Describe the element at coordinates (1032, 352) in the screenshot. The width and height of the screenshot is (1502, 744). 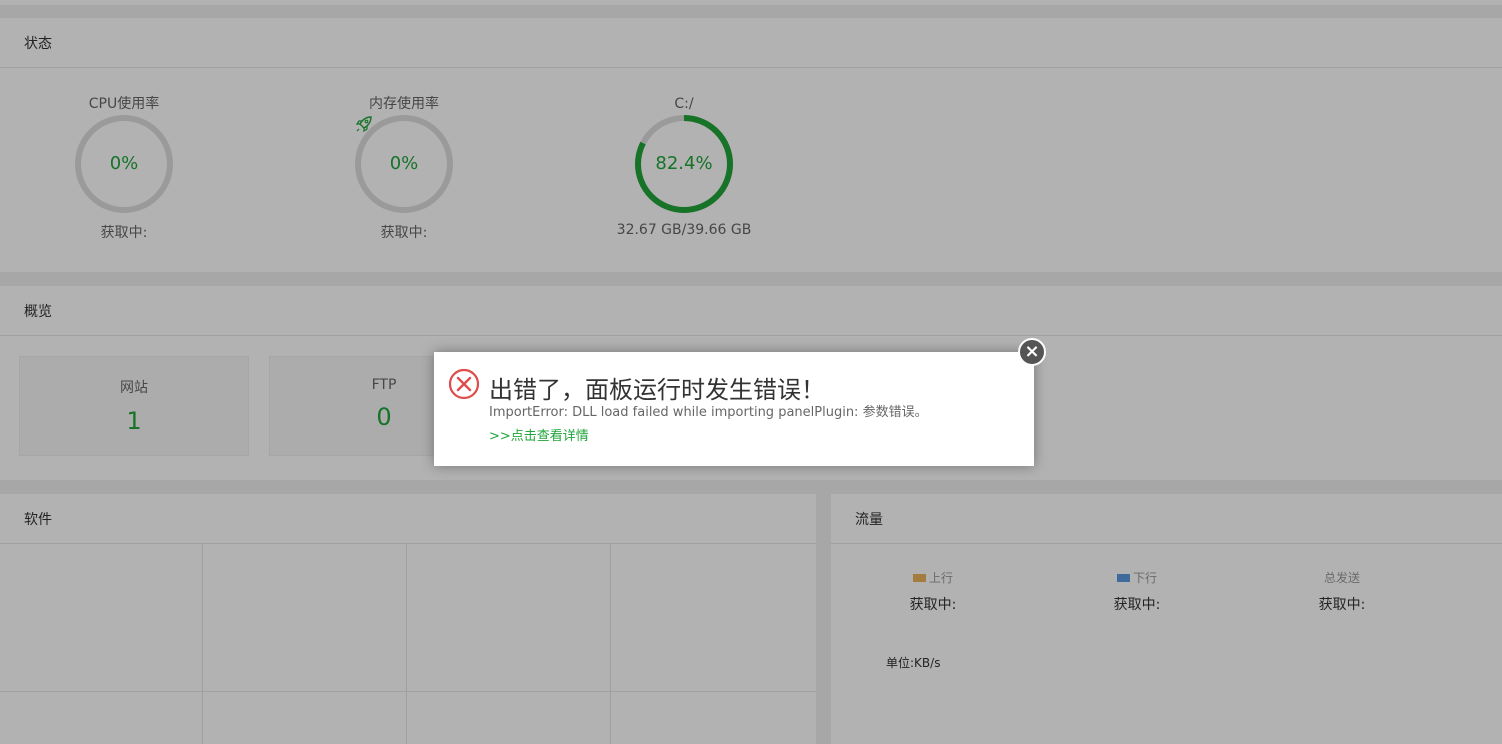
I see `close-icon: ×` at that location.